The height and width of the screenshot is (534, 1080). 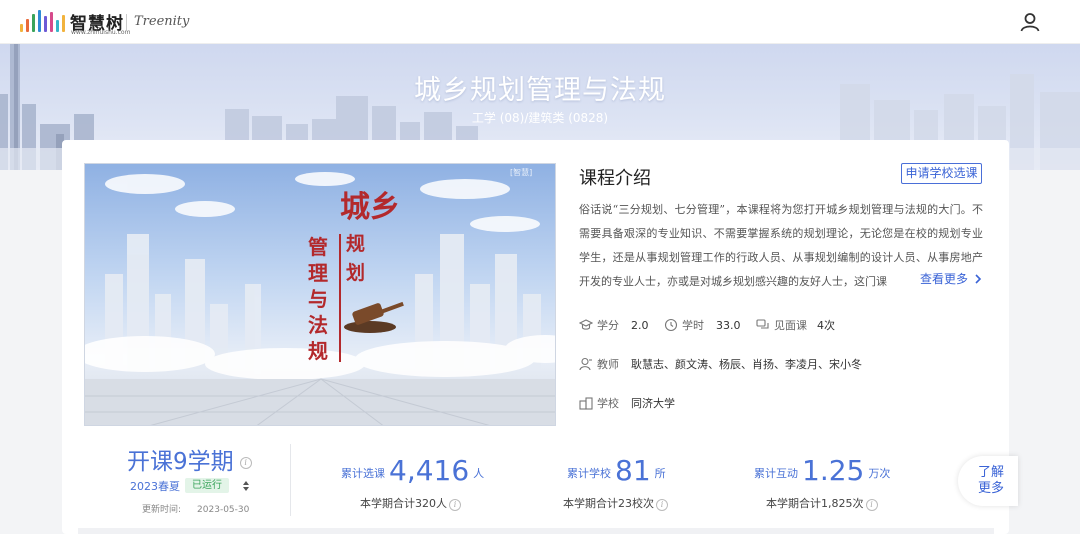 What do you see at coordinates (713, 326) in the screenshot?
I see `course-stats-row: 学分 2.0 学时 33.0 见面课 4次` at bounding box center [713, 326].